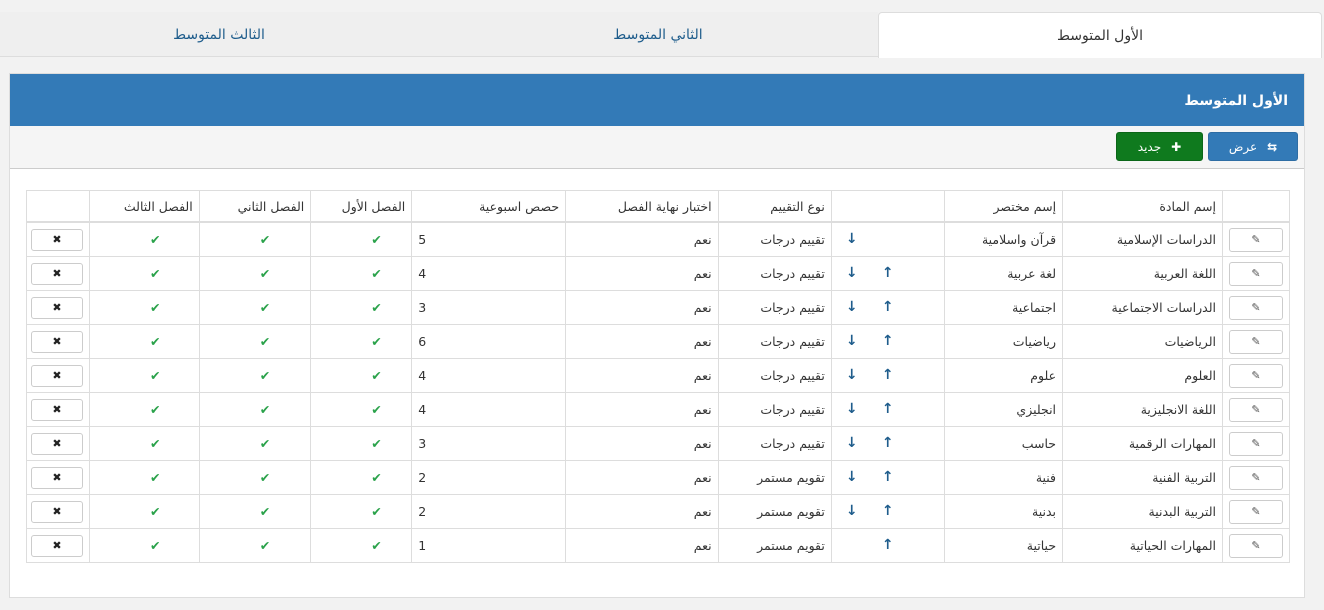 This screenshot has height=610, width=1324. I want to click on header-edit, so click(1256, 206).